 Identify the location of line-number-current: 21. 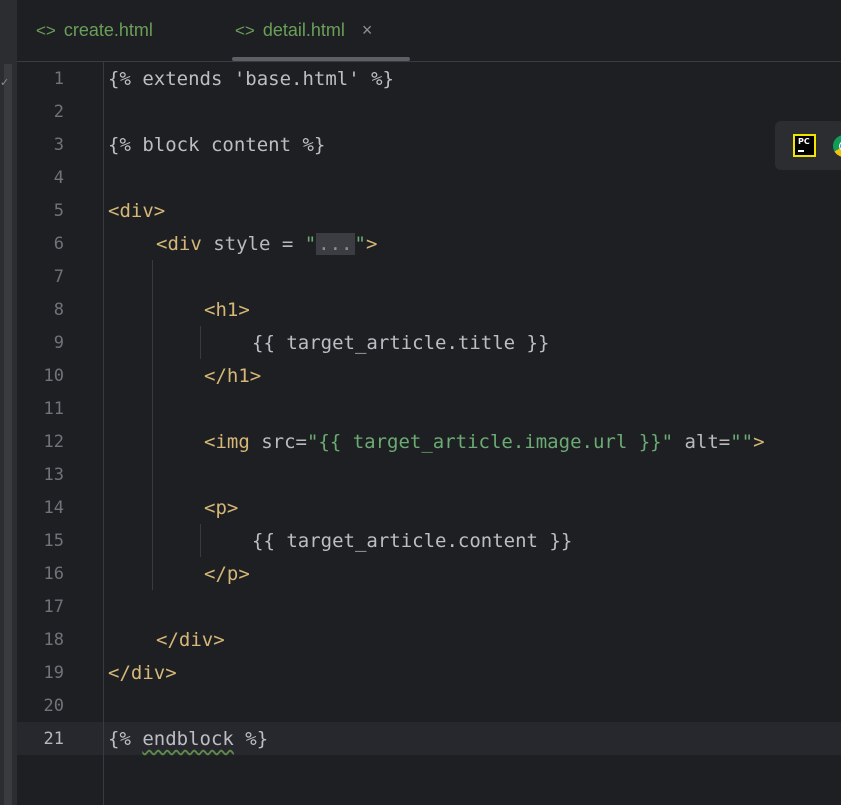
(53, 739).